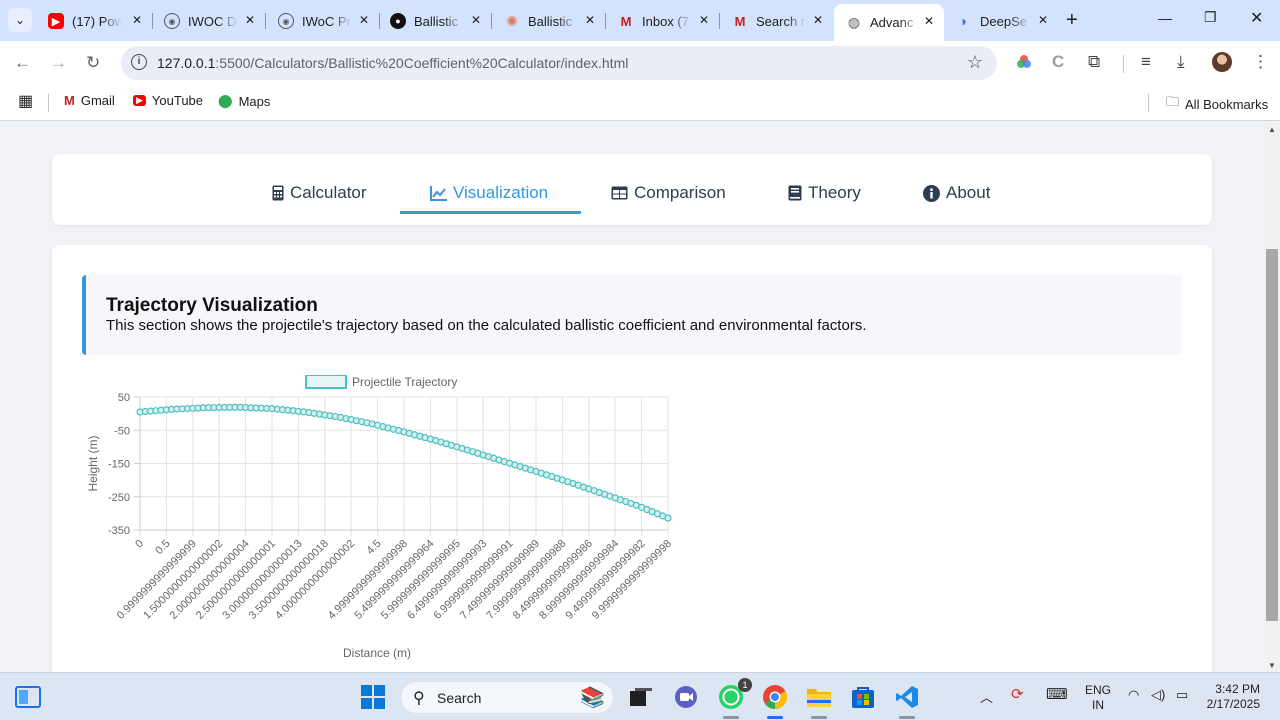 This screenshot has height=720, width=1280. What do you see at coordinates (139, 62) in the screenshot?
I see `site-info-icon: i` at bounding box center [139, 62].